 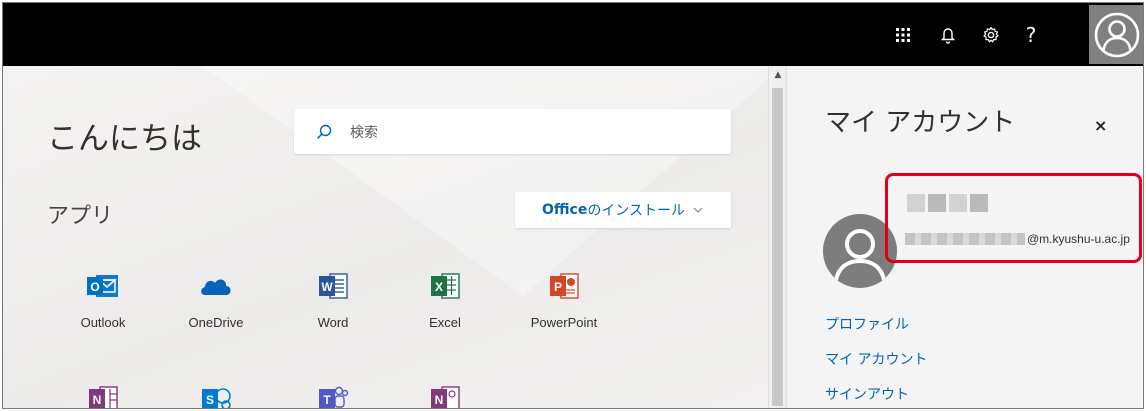 I want to click on app-label-powerpoint: PowerPoint, so click(x=564, y=322).